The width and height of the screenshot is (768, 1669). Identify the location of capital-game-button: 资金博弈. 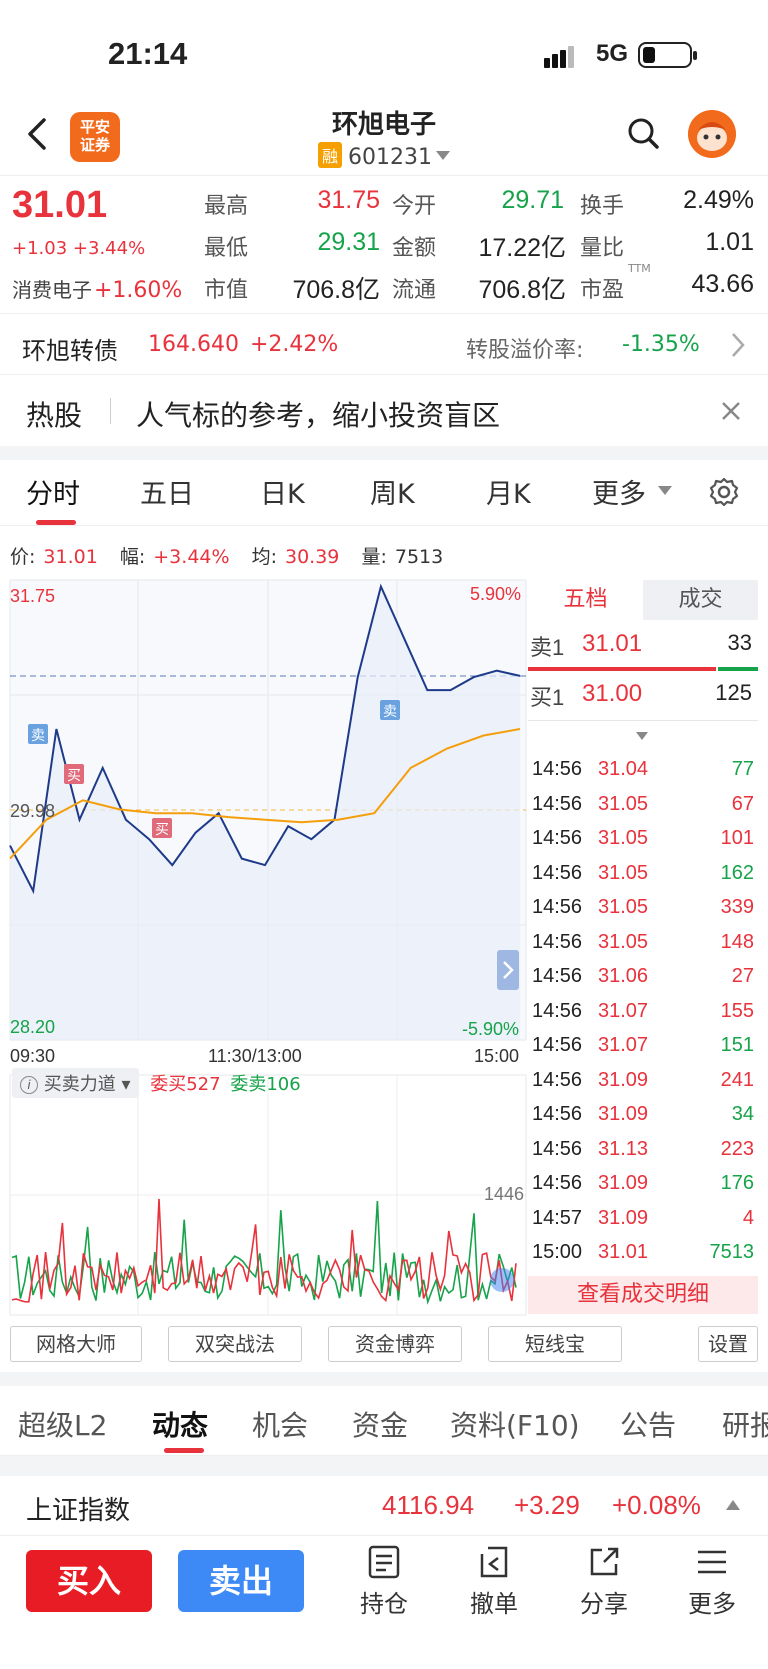
(395, 1344).